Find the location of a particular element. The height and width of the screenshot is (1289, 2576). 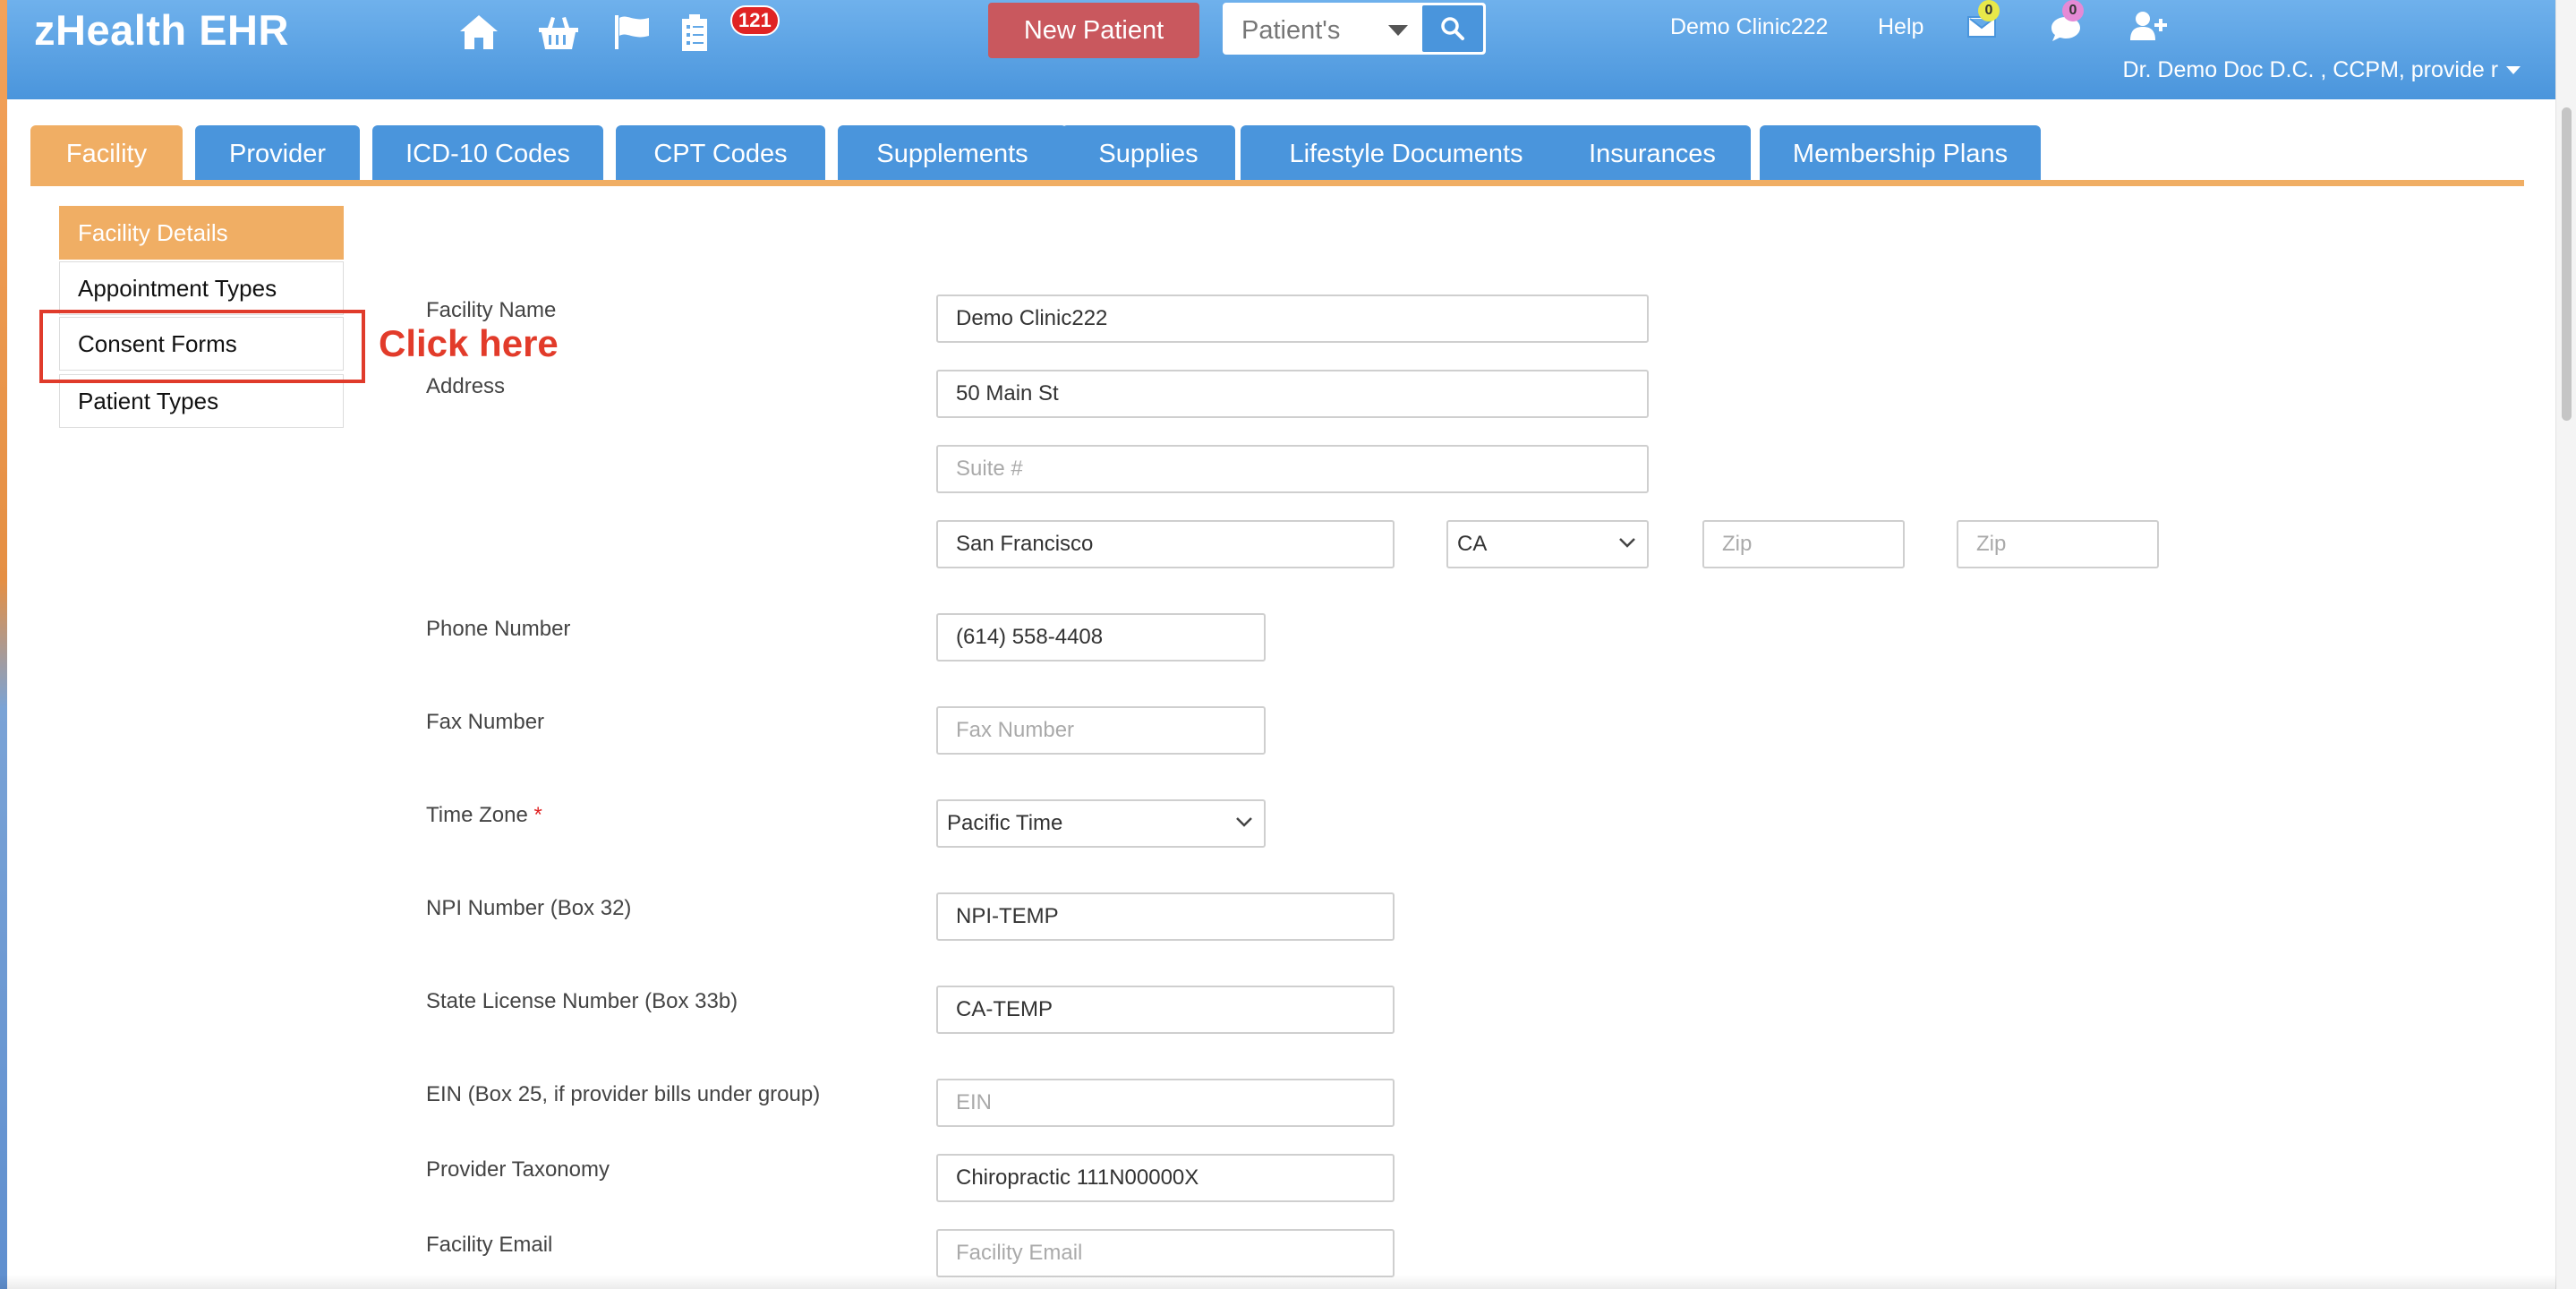

tasks-count-badge: 121 is located at coordinates (755, 20).